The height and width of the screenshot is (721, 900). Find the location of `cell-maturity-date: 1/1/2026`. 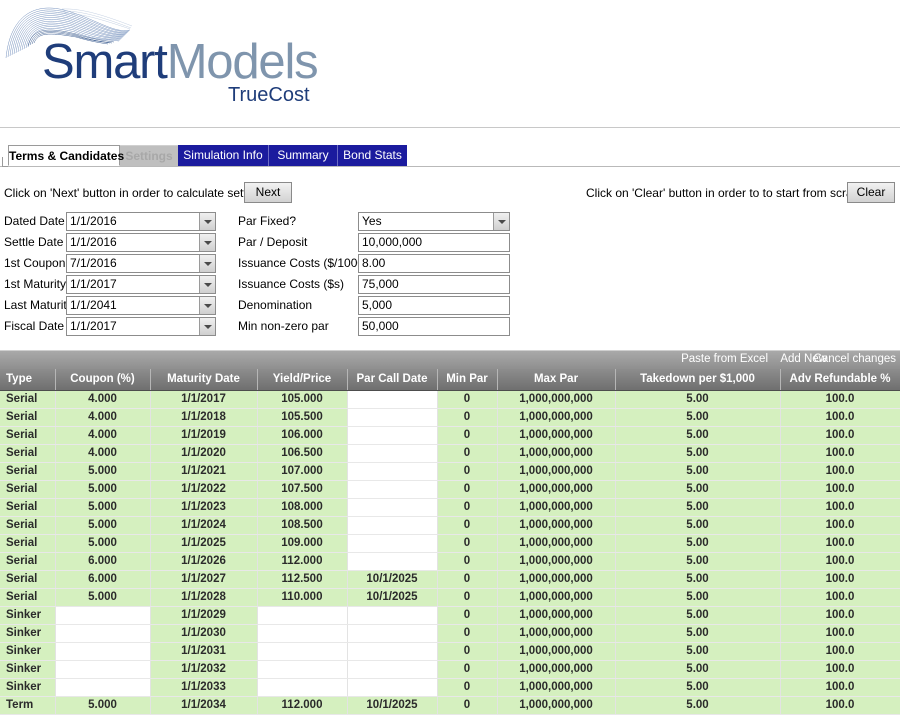

cell-maturity-date: 1/1/2026 is located at coordinates (204, 561).